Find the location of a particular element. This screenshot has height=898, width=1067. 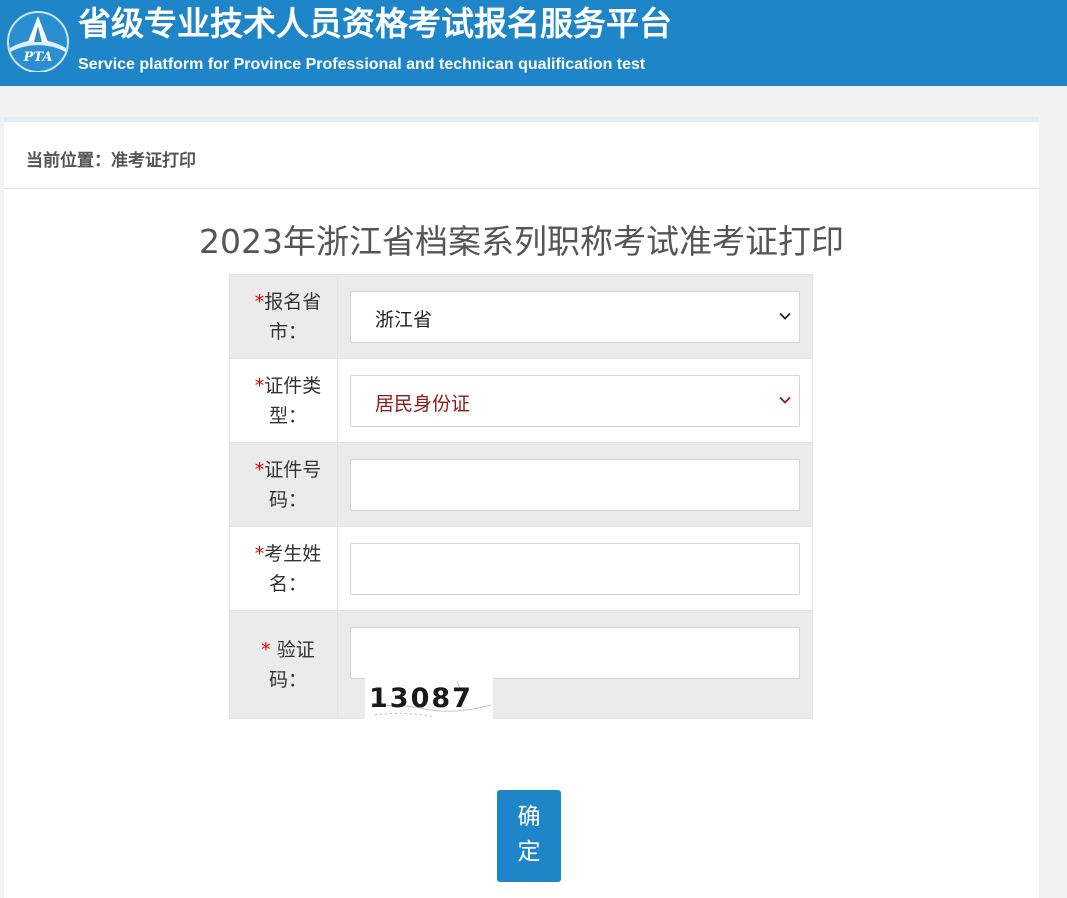

province-label: *报名省市： is located at coordinates (283, 316).